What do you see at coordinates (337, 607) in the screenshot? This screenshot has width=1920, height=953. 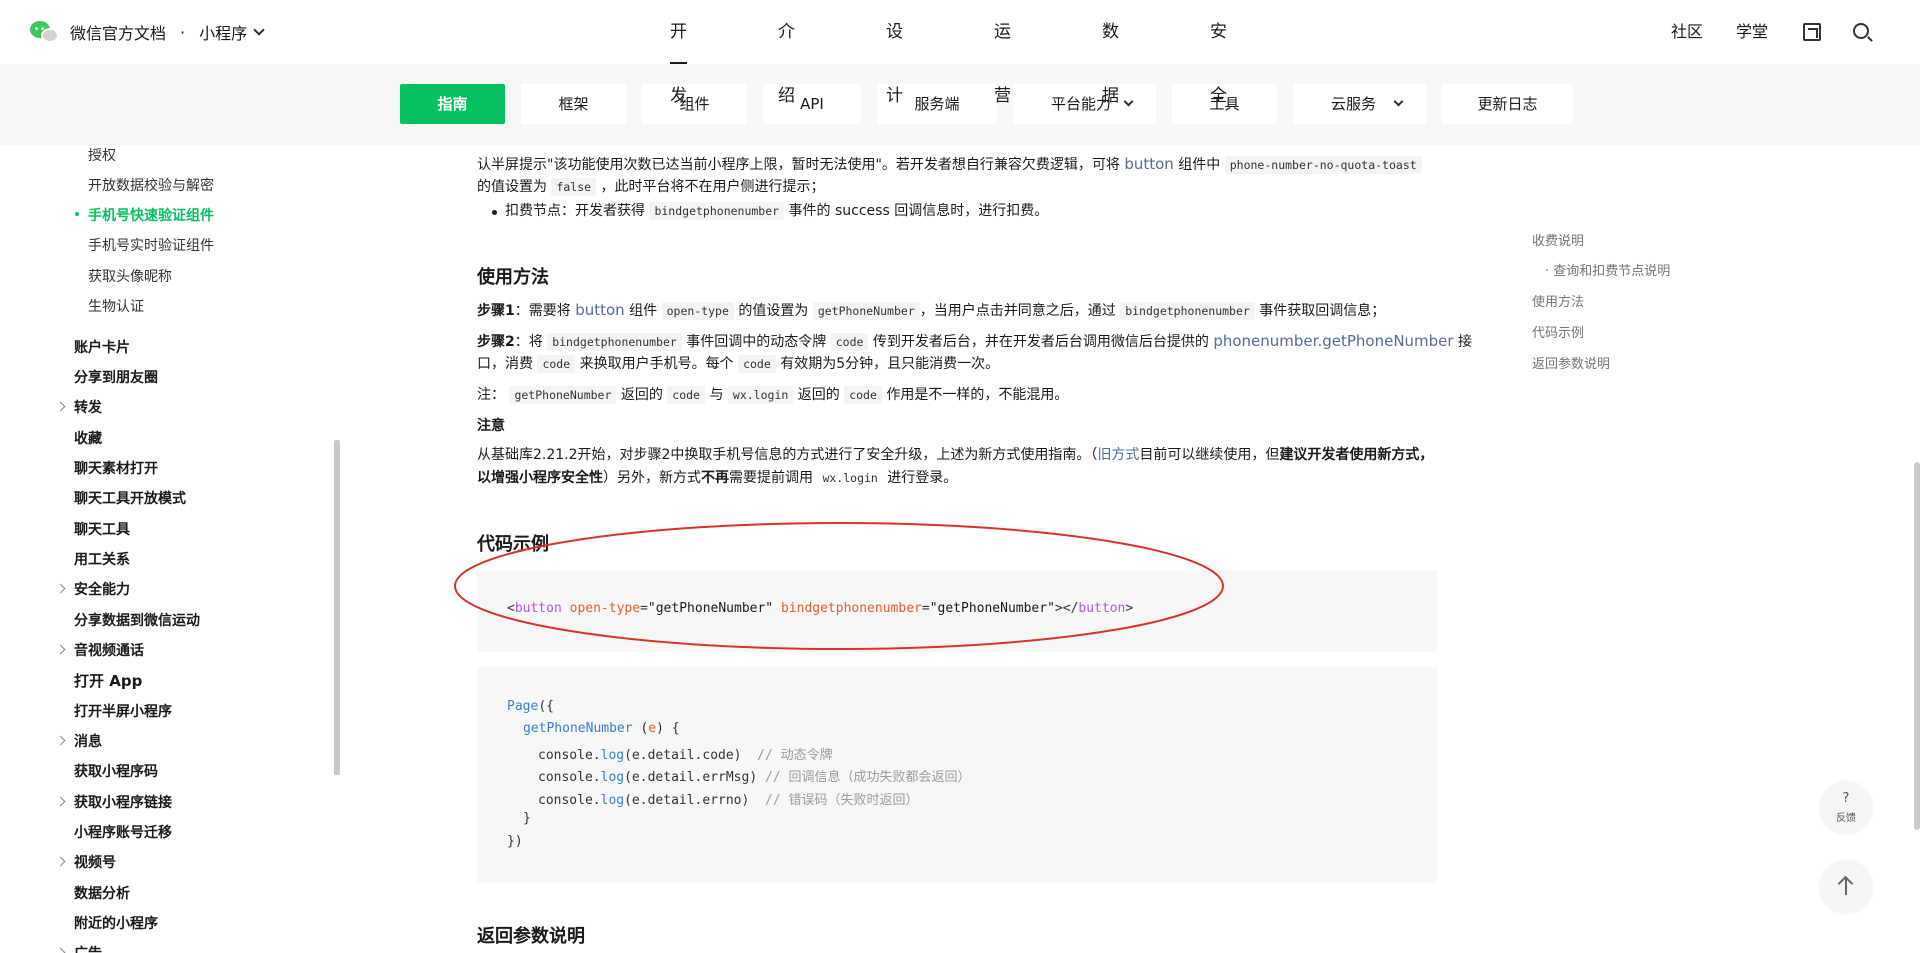 I see `sidebar-scrollbar` at bounding box center [337, 607].